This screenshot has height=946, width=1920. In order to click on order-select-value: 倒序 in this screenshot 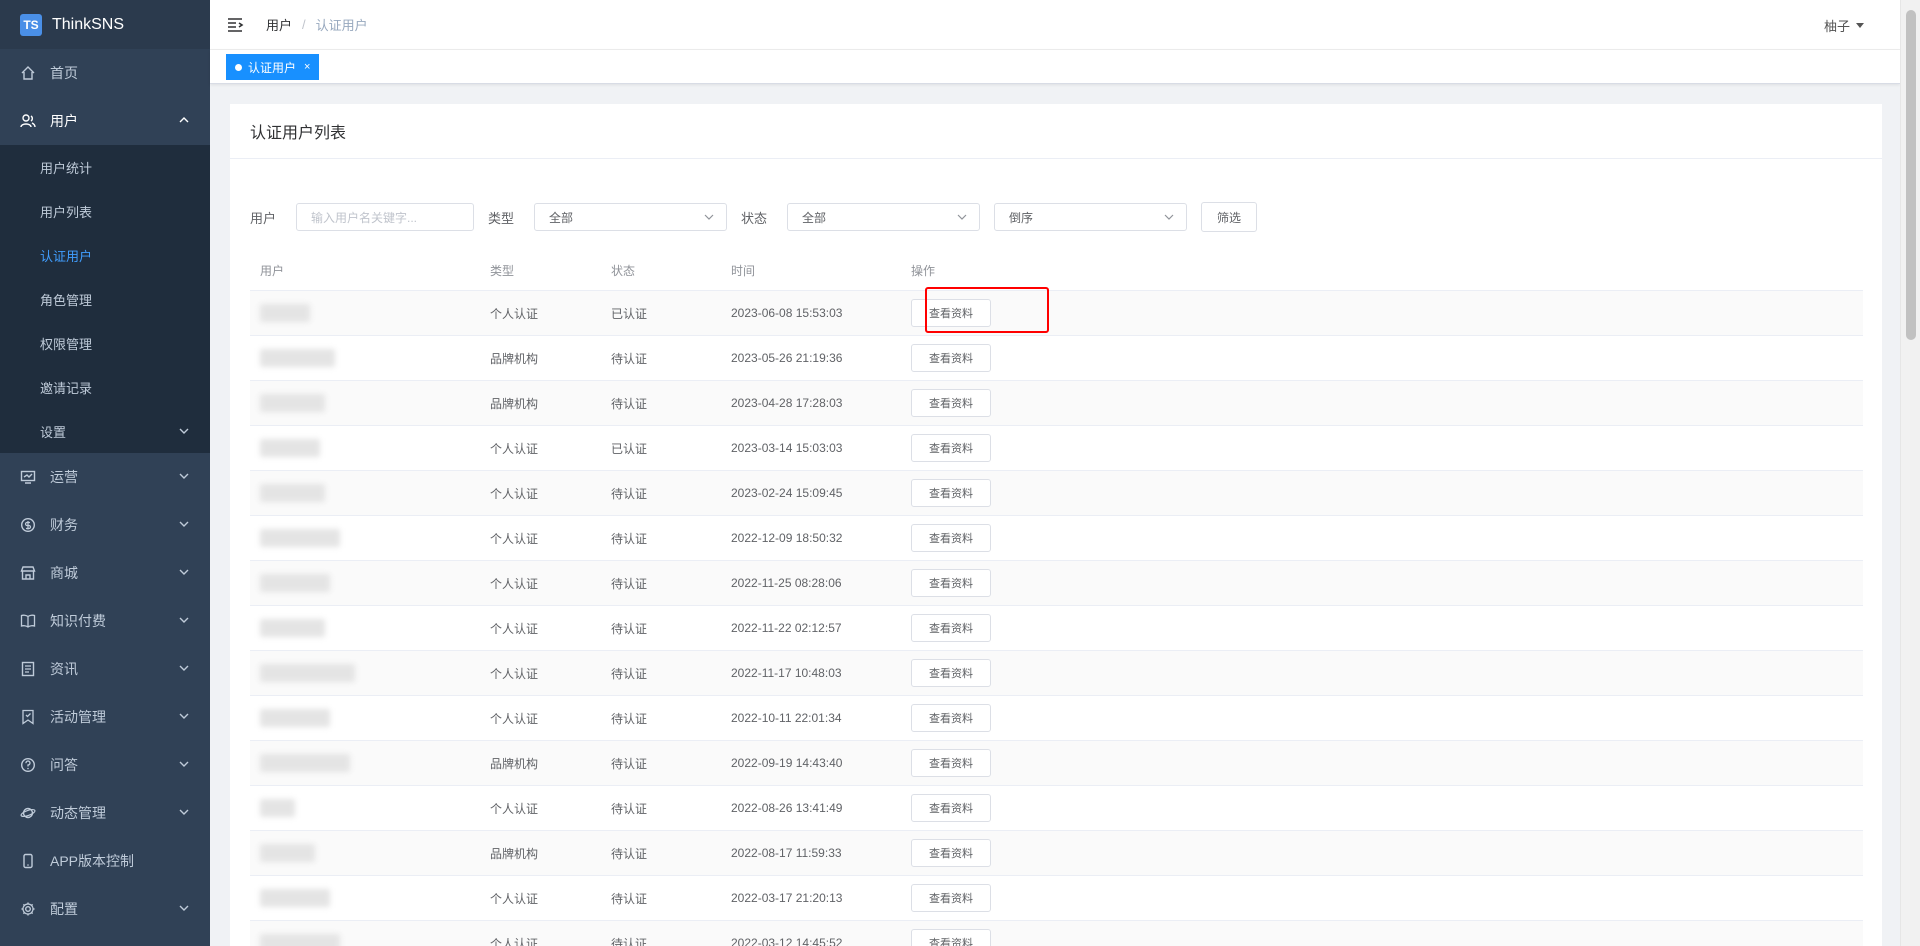, I will do `click(1021, 217)`.